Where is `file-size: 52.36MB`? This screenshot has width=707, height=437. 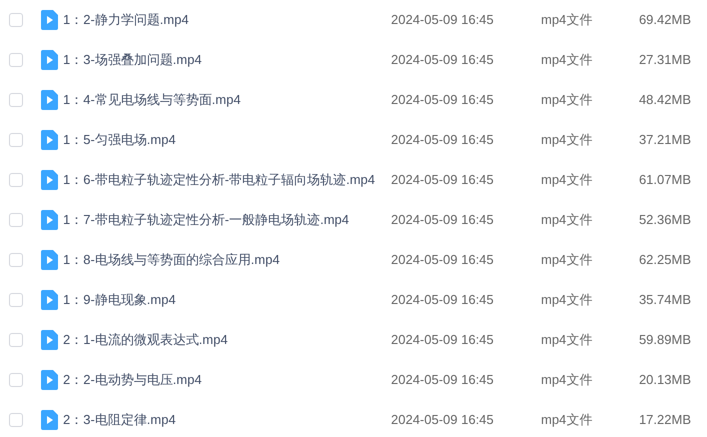 file-size: 52.36MB is located at coordinates (664, 220).